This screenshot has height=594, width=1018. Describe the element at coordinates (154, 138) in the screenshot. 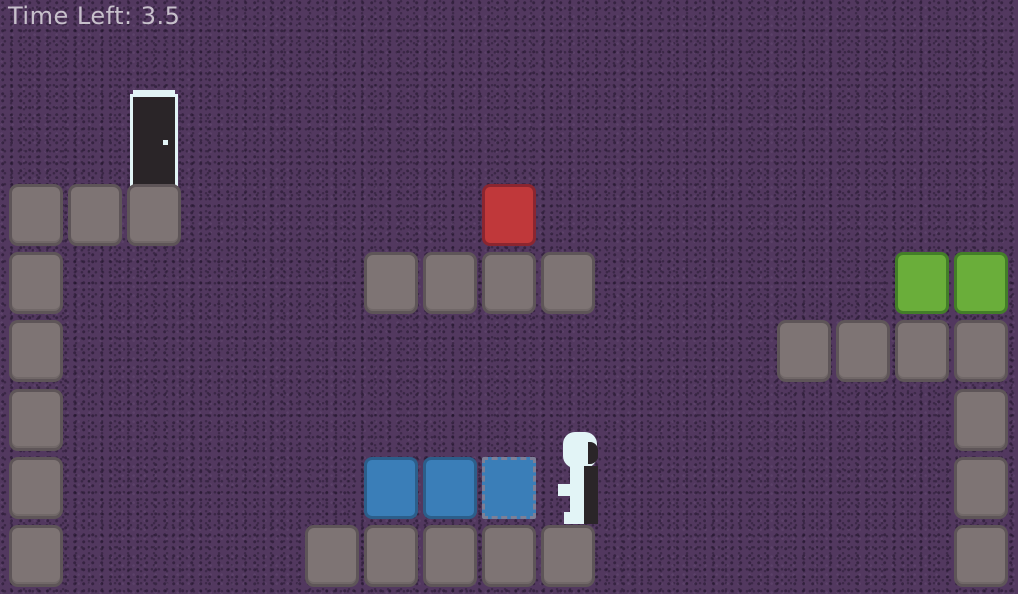

I see `exit-door-icon` at that location.